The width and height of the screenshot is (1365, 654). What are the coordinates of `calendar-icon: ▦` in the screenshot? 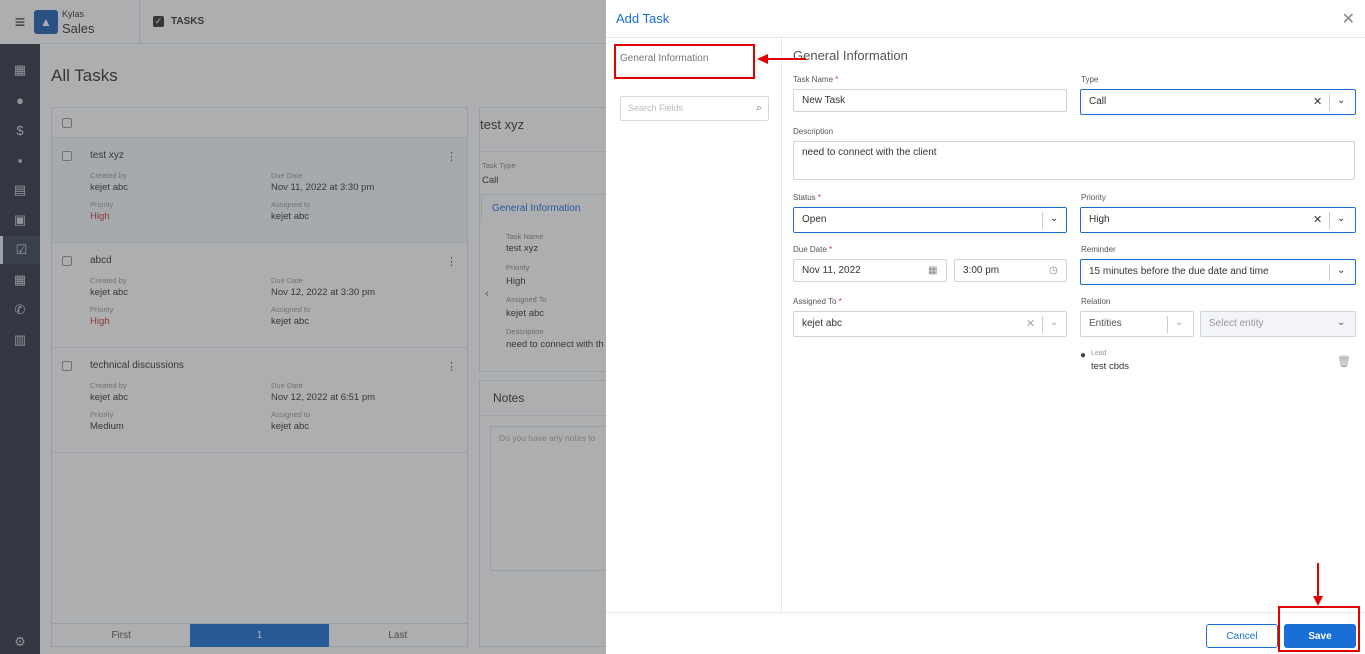 It's located at (932, 270).